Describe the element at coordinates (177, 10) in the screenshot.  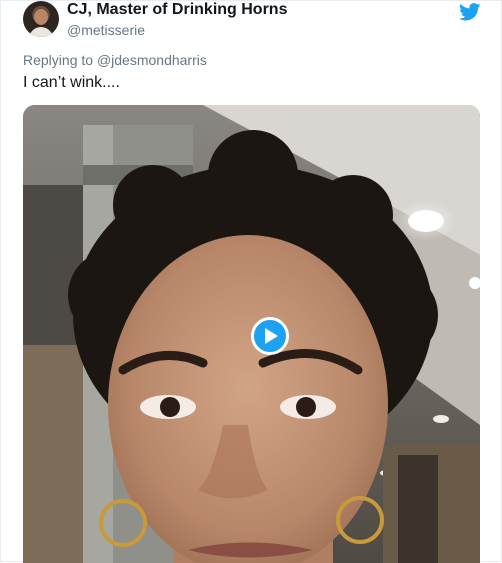
I see `display-name: CJ, Master of Drinking Horns` at that location.